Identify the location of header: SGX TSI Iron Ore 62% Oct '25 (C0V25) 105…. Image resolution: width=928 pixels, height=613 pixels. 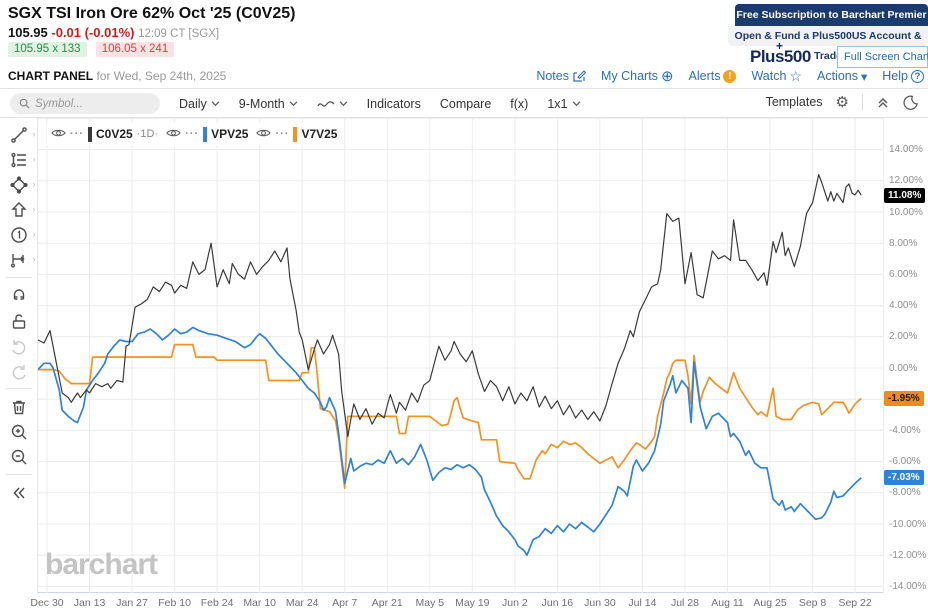
(464, 34).